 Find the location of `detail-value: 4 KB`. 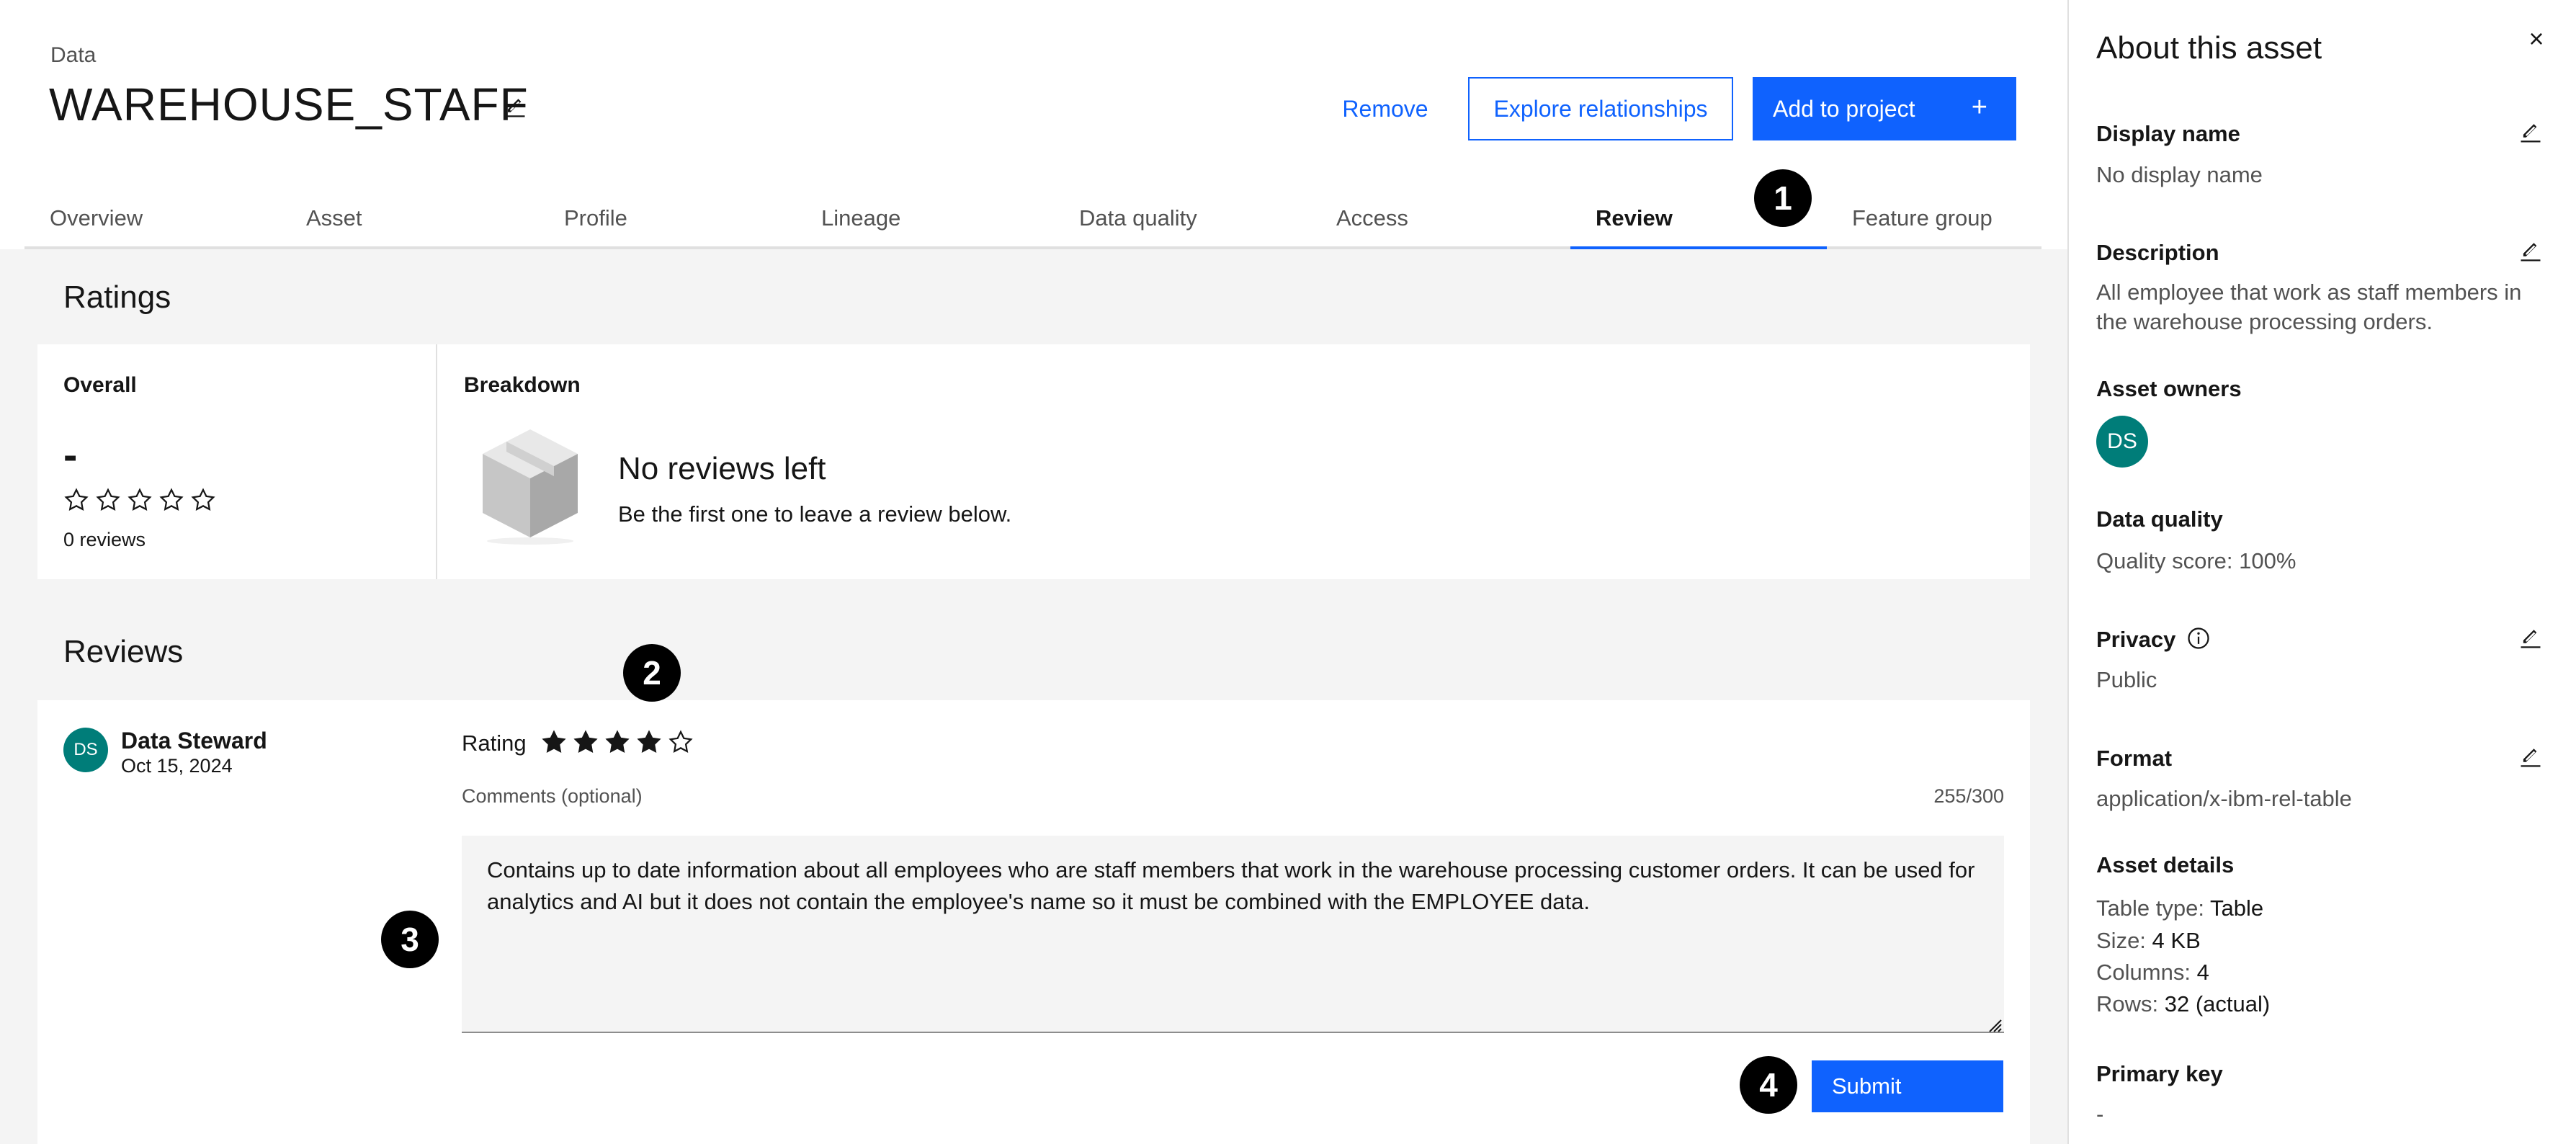

detail-value: 4 KB is located at coordinates (2176, 940).